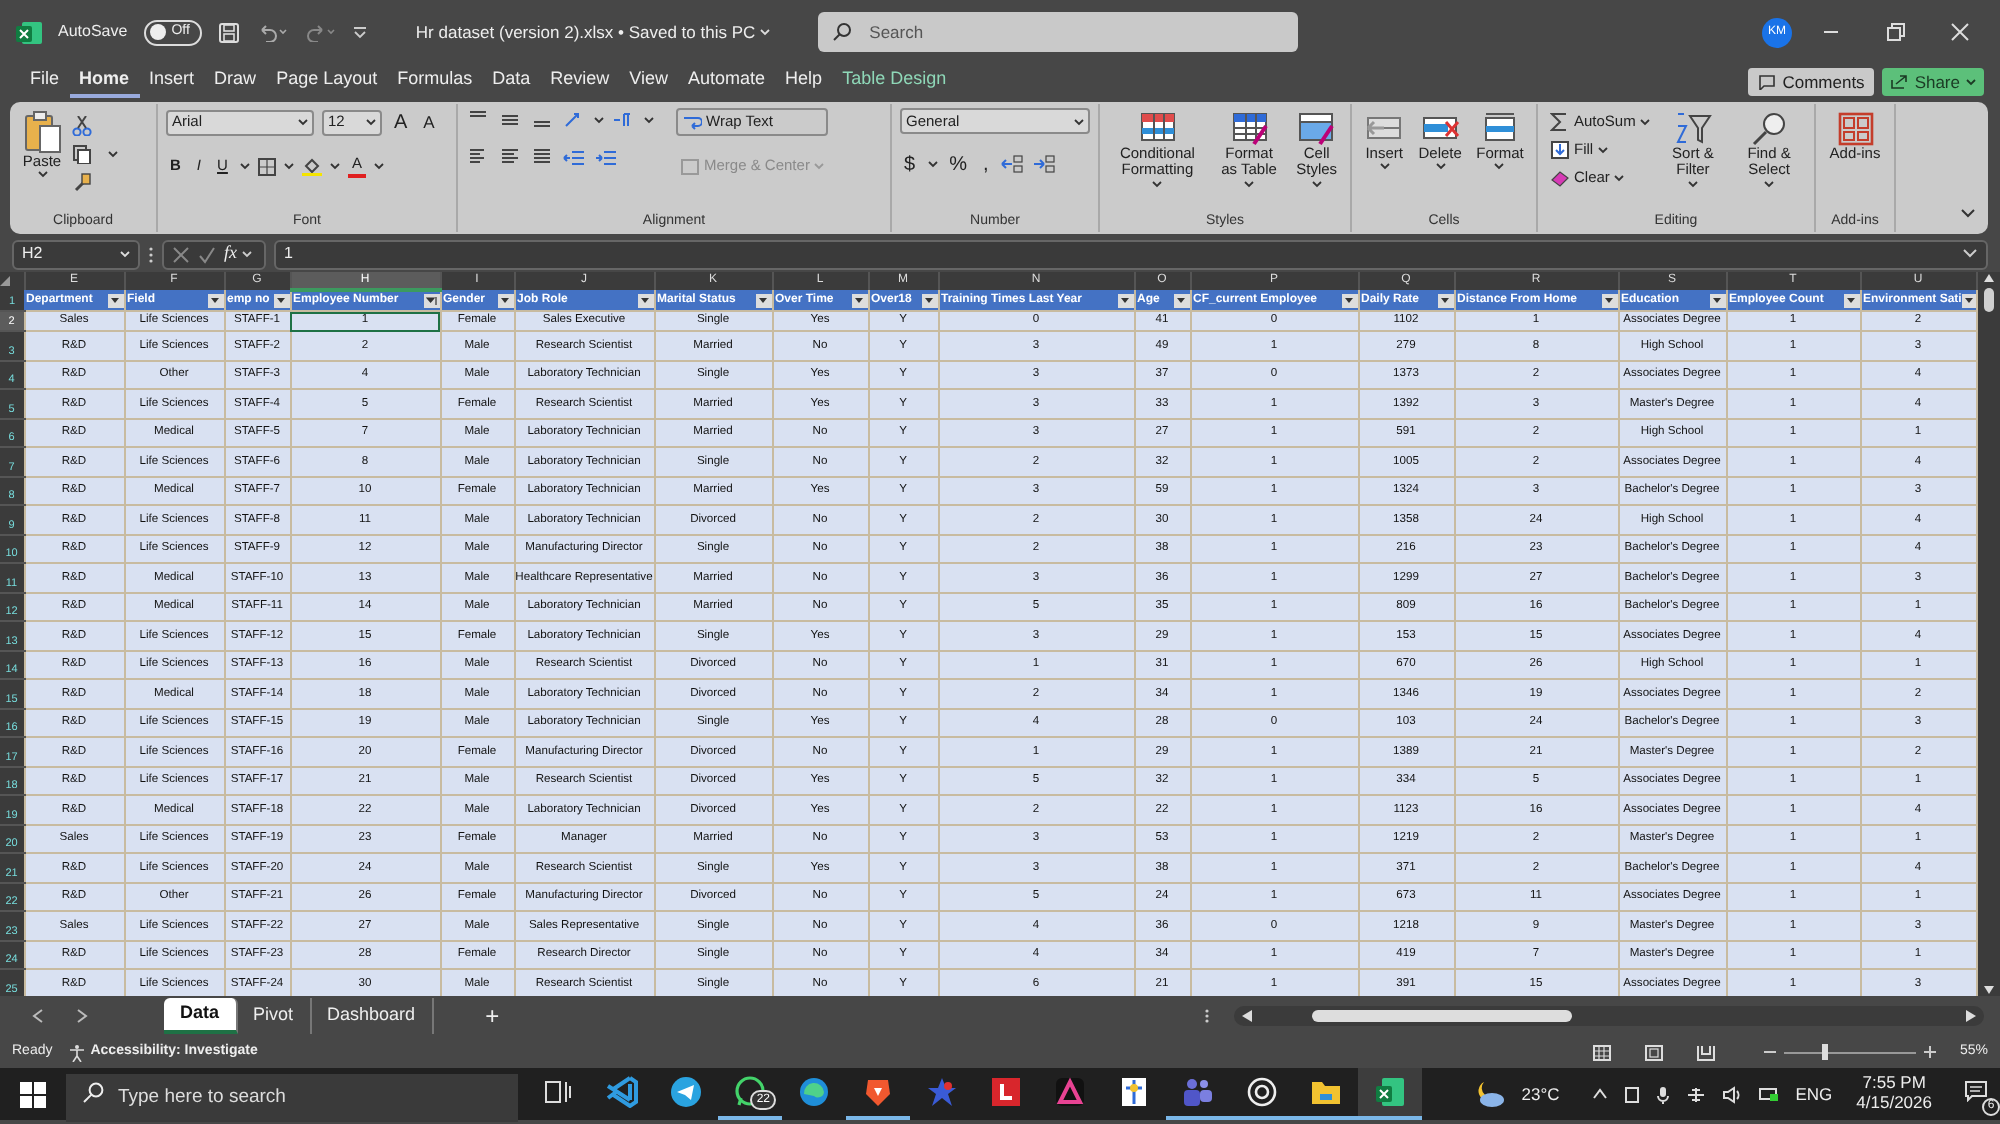 The height and width of the screenshot is (1124, 2000). Describe the element at coordinates (1631, 1094) in the screenshot. I see `phone-link-icon` at that location.